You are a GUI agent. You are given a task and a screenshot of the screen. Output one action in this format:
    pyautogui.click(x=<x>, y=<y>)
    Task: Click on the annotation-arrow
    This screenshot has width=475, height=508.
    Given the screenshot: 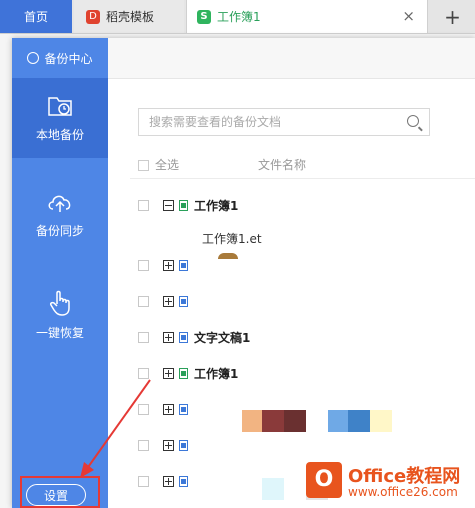 What is the action you would take?
    pyautogui.click(x=115, y=428)
    